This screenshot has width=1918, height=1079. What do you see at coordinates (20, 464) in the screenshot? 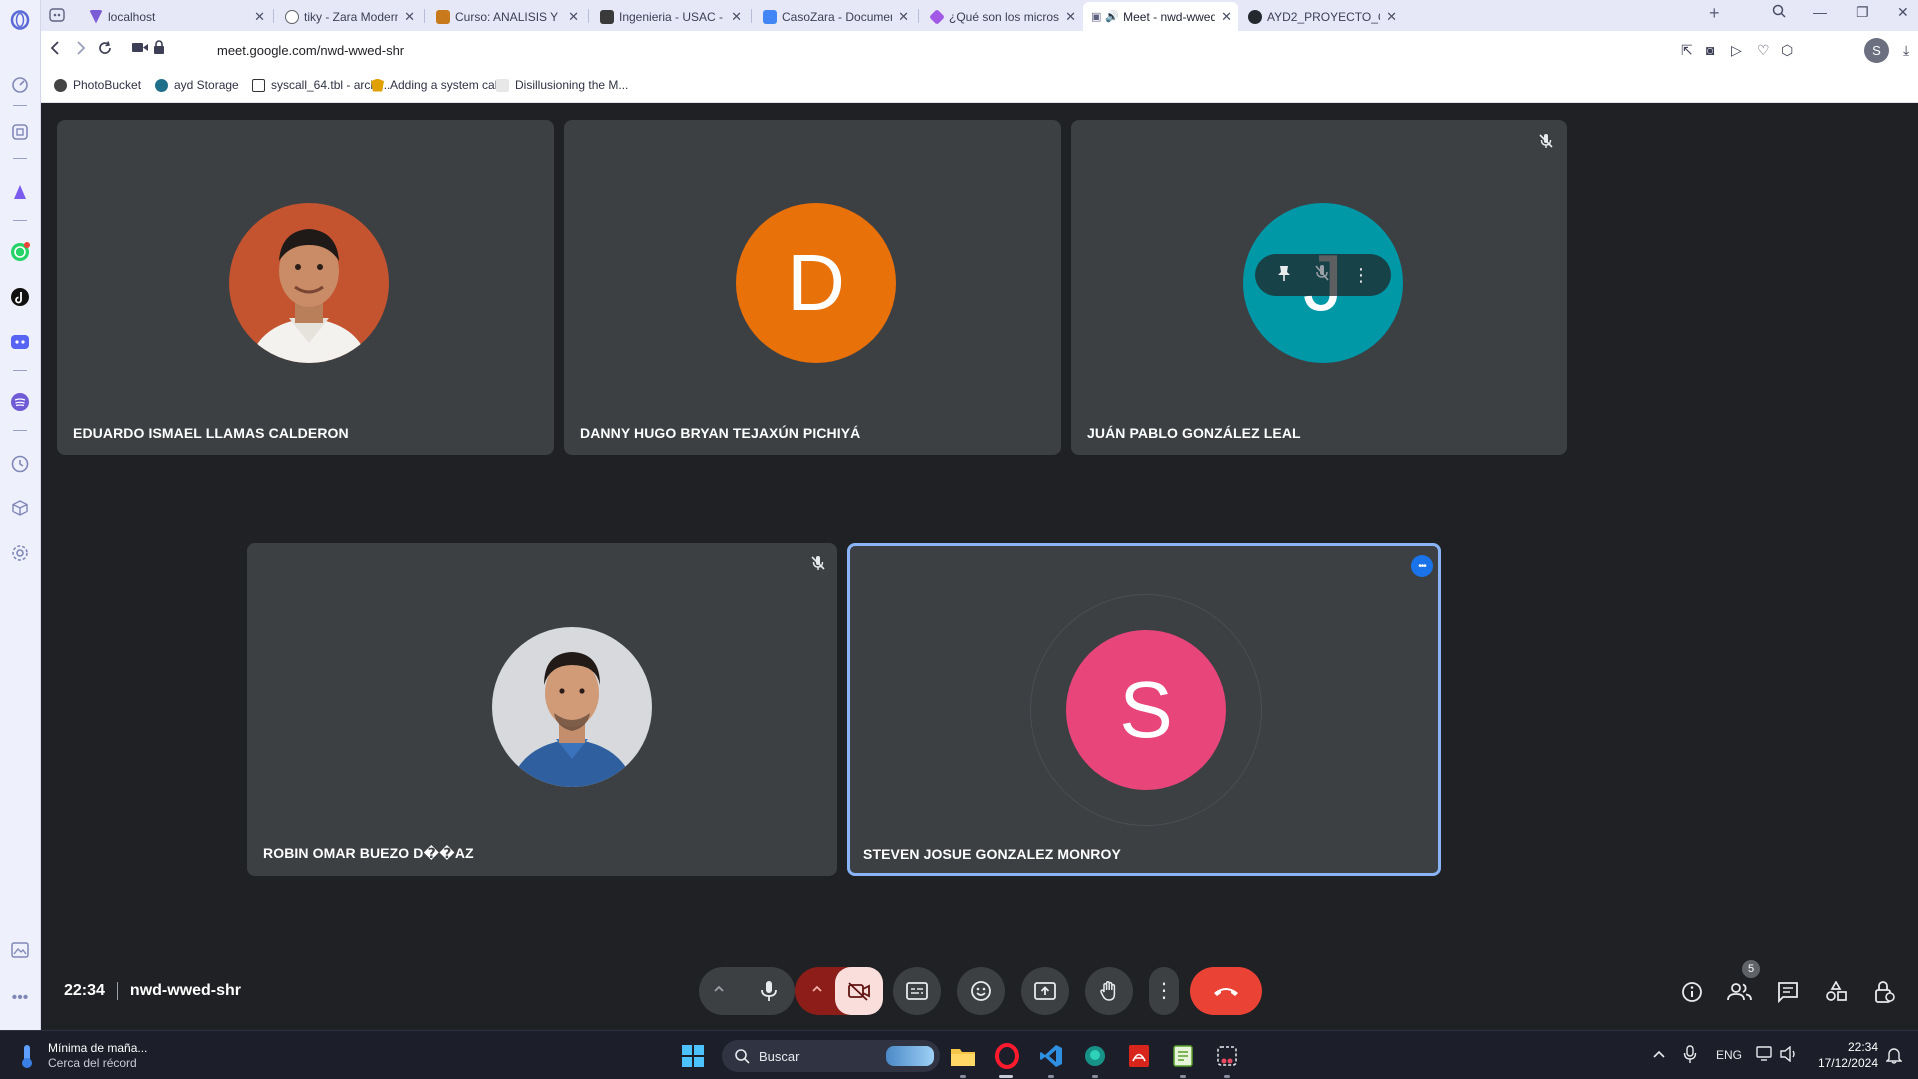
I see `history-icon` at bounding box center [20, 464].